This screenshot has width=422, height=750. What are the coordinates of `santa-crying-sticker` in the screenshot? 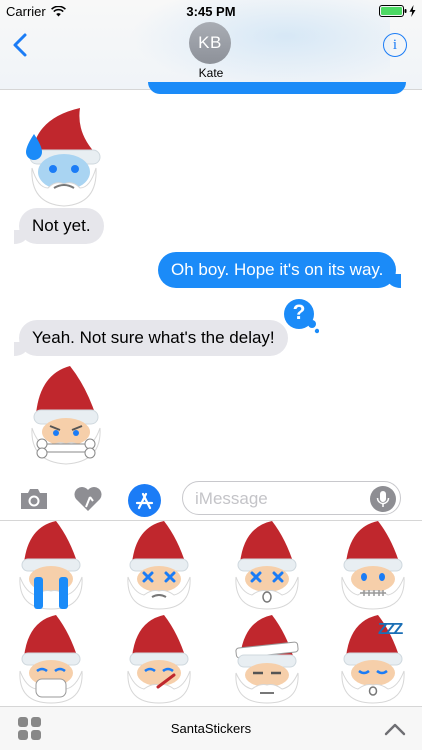 It's located at (51, 566).